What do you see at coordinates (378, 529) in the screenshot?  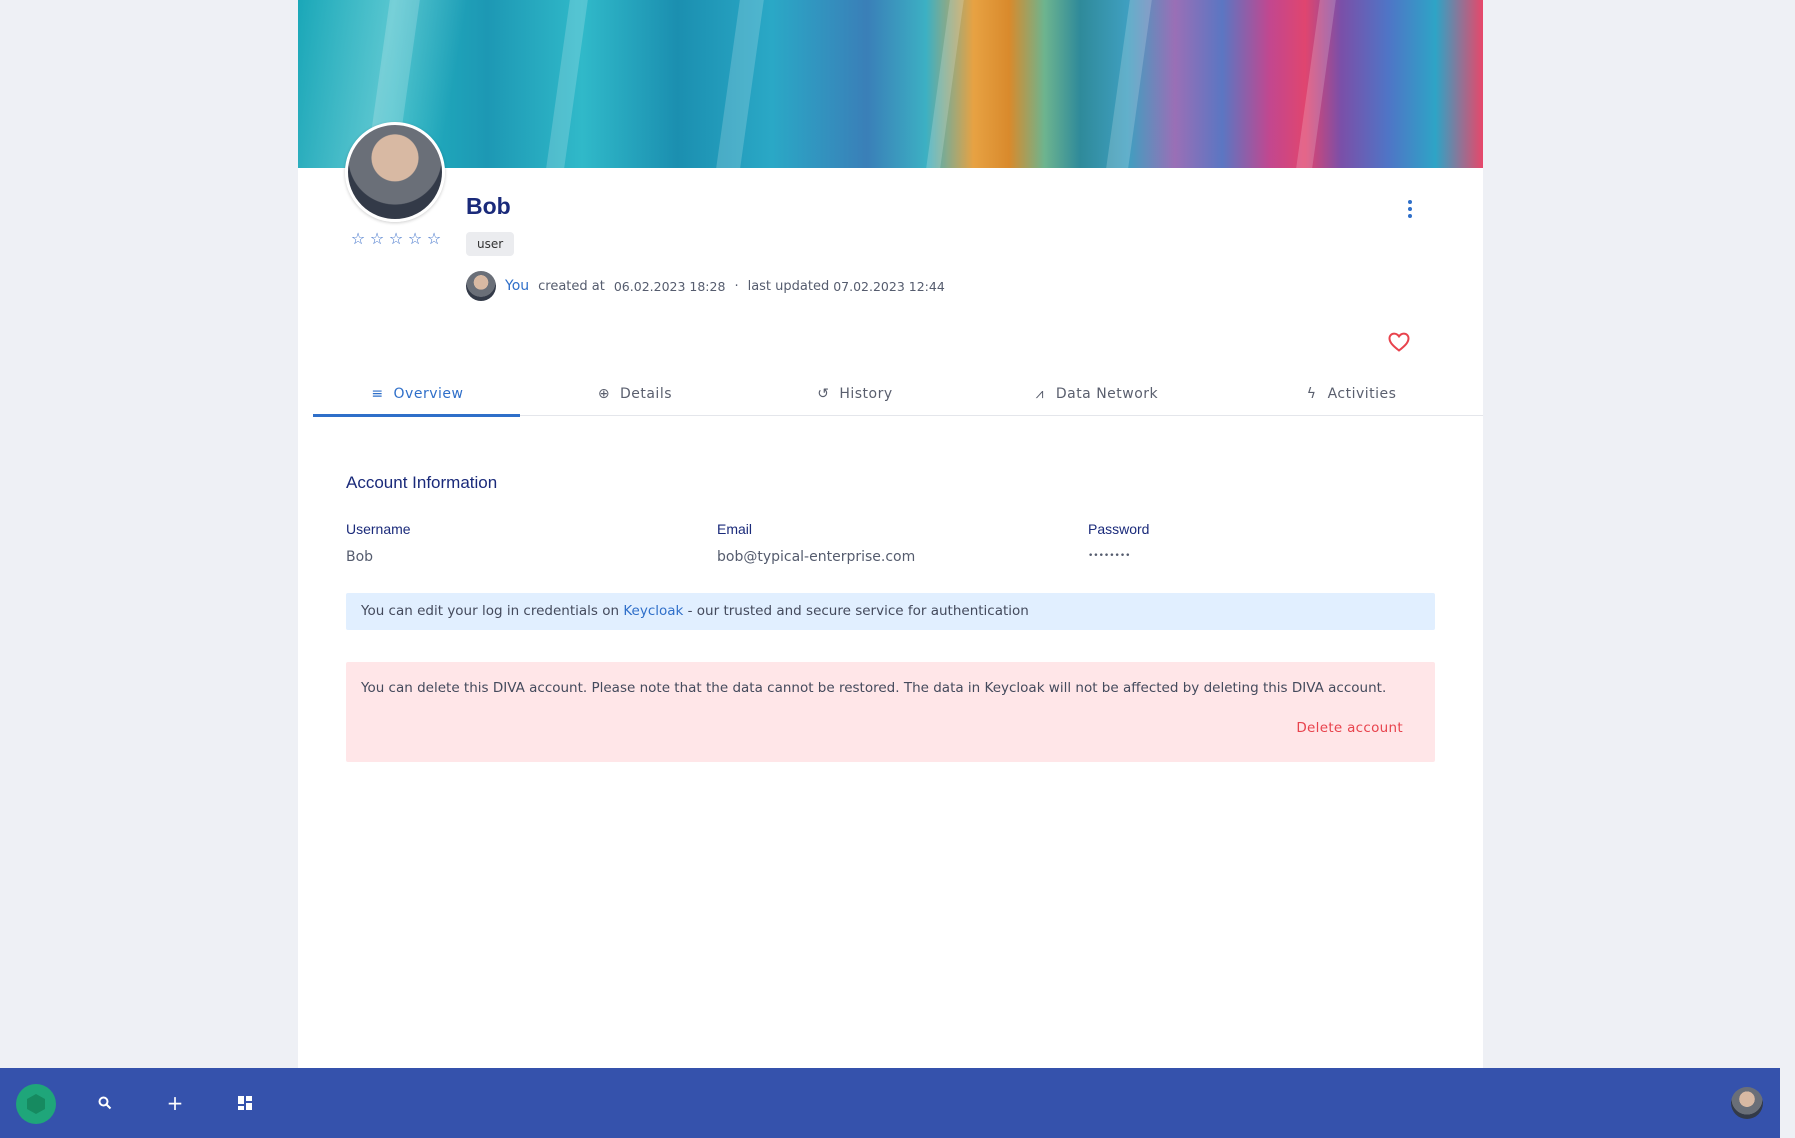 I see `username-label: Username` at bounding box center [378, 529].